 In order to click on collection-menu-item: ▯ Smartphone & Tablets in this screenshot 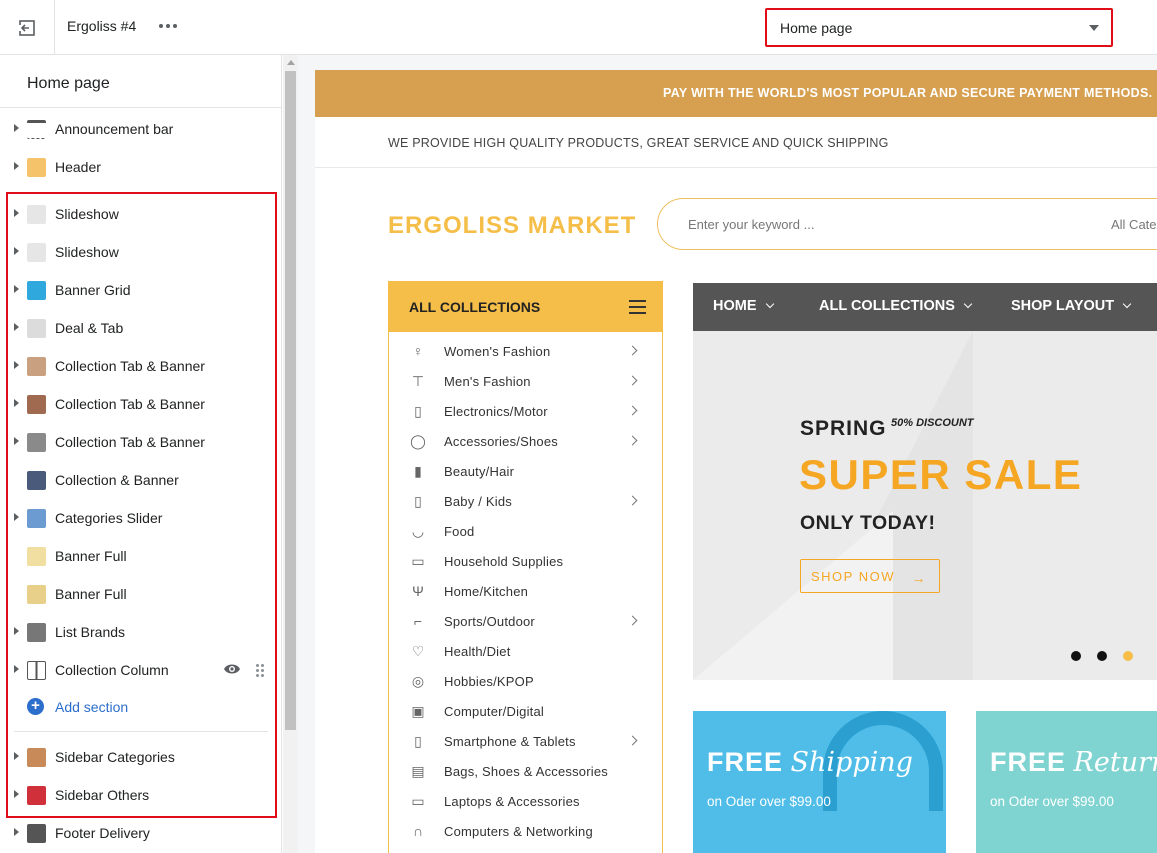, I will do `click(525, 743)`.